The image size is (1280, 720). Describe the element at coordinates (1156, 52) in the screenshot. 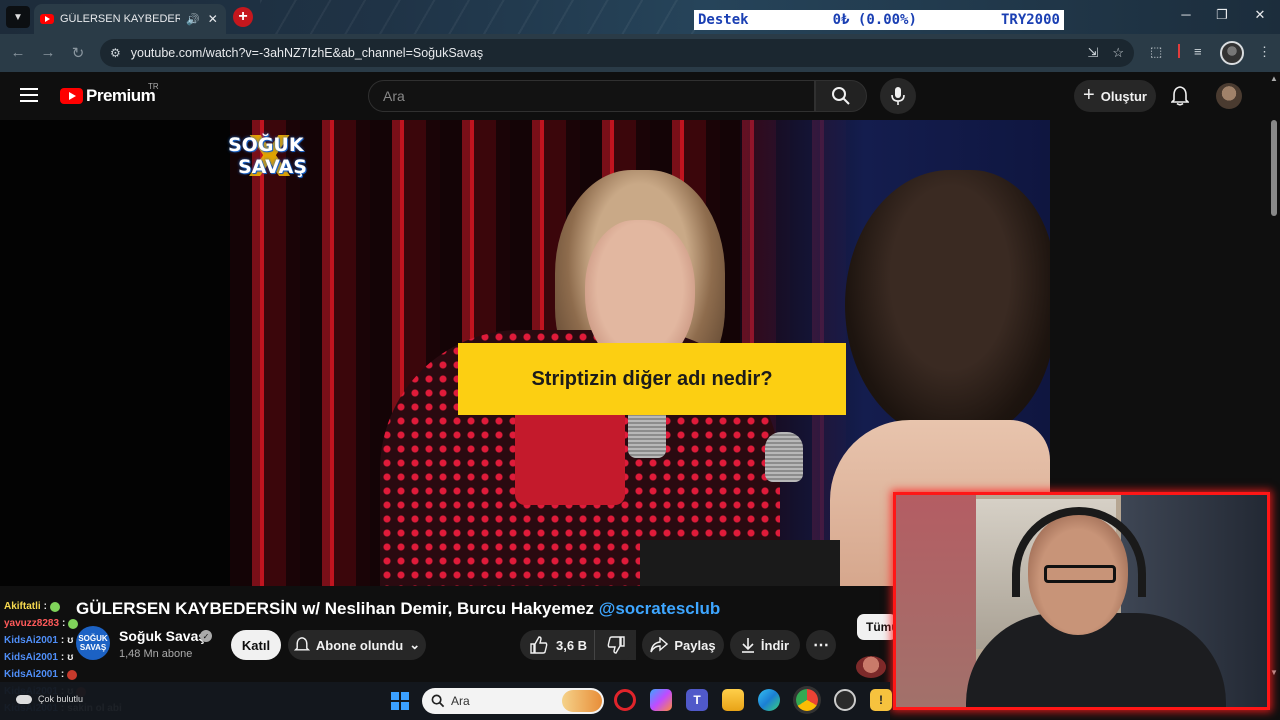

I see `extensions-icon: ⬚` at that location.